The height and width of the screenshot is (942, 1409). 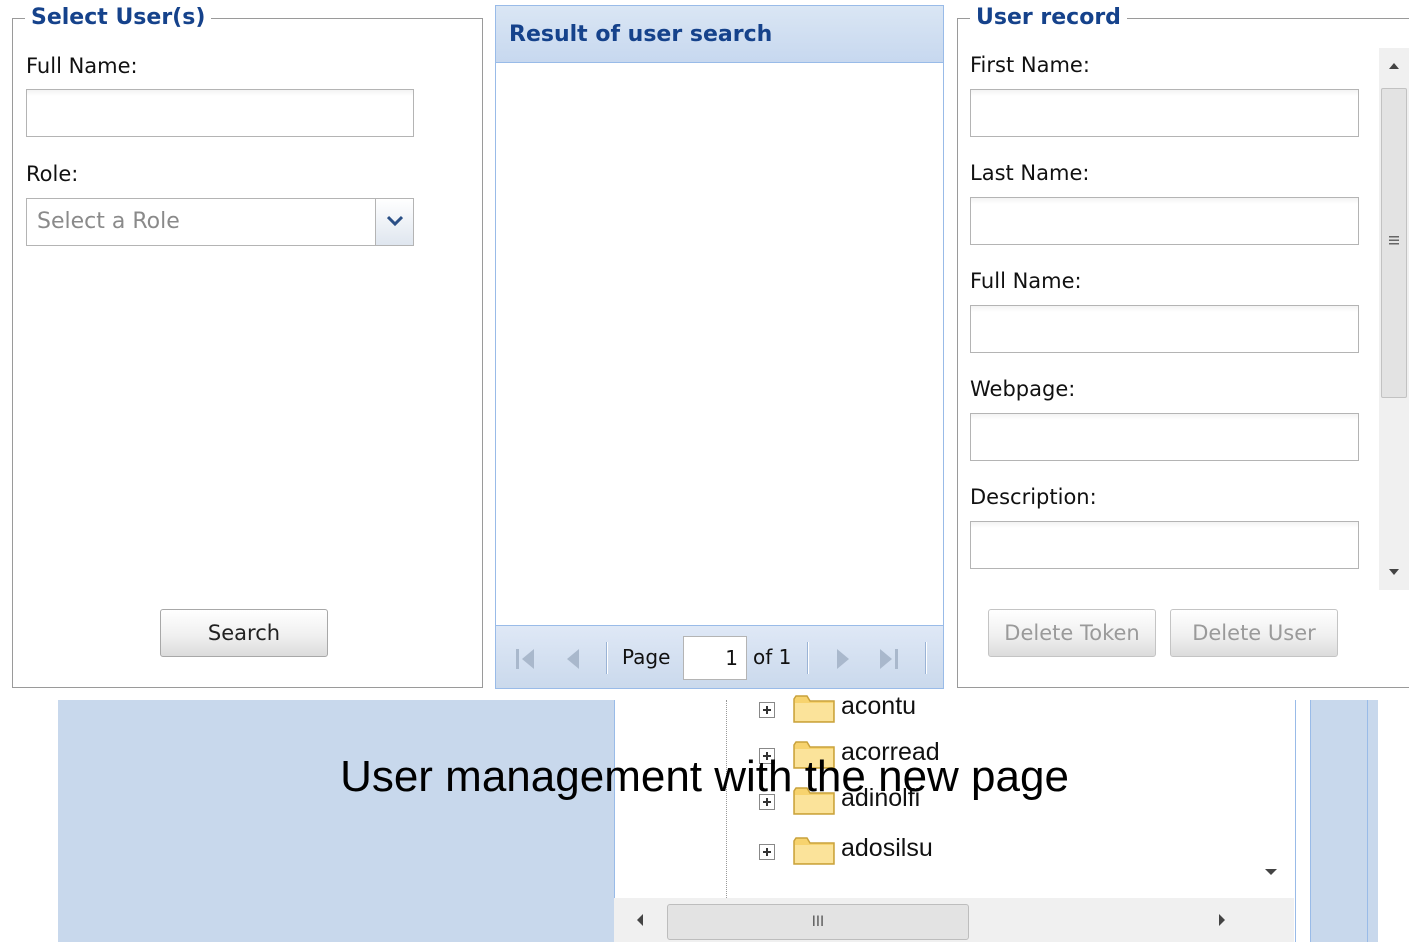 What do you see at coordinates (525, 659) in the screenshot?
I see `first-page-icon` at bounding box center [525, 659].